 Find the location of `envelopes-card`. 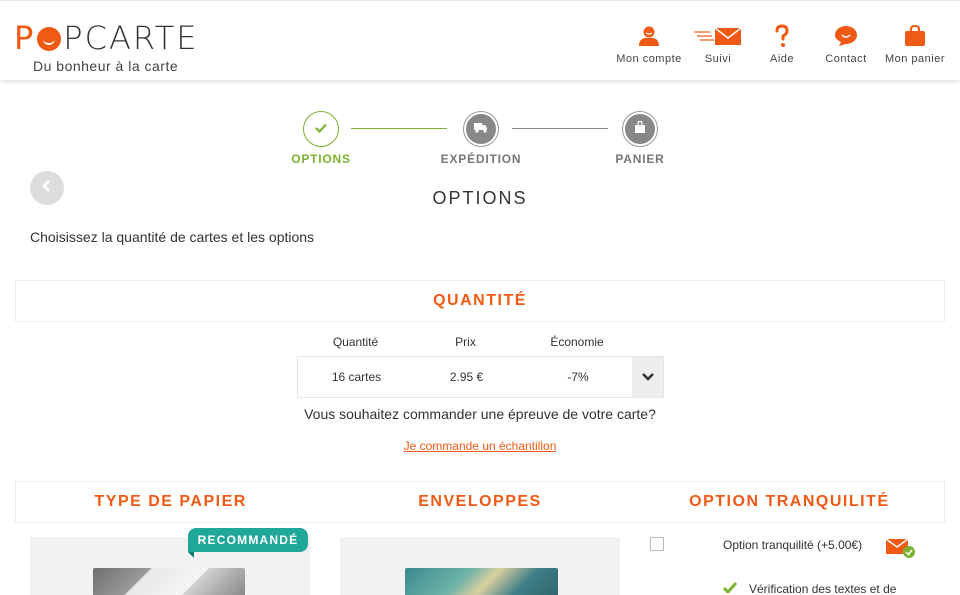

envelopes-card is located at coordinates (480, 566).